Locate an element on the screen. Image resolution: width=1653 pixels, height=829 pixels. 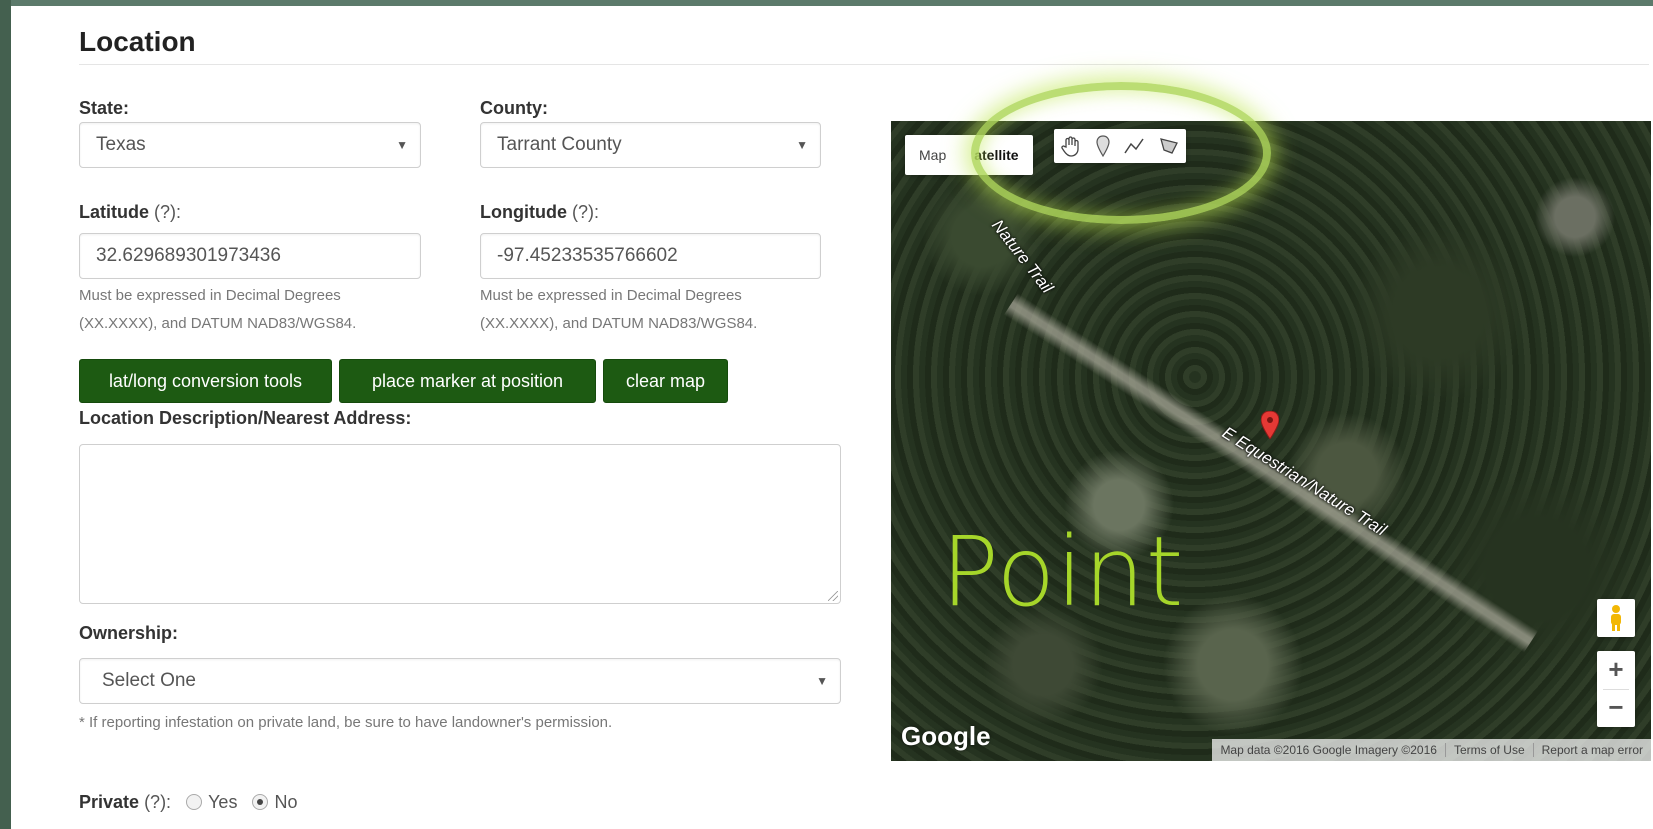
zoom-out-button: − is located at coordinates (1616, 708).